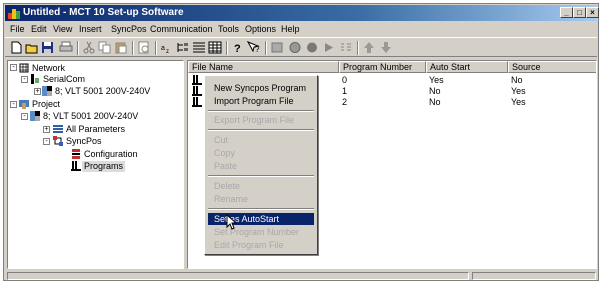 The image size is (602, 284). What do you see at coordinates (46, 104) in the screenshot?
I see `tree-project: Project` at bounding box center [46, 104].